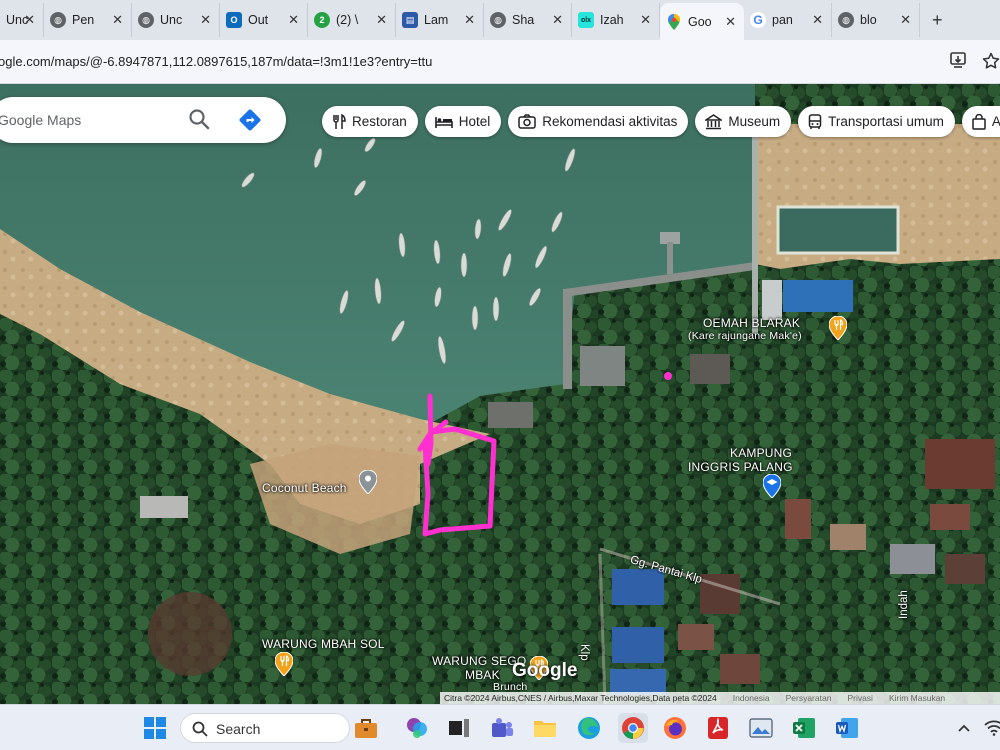 Image resolution: width=1000 pixels, height=750 pixels. I want to click on whatsapp-icon: 2, so click(322, 20).